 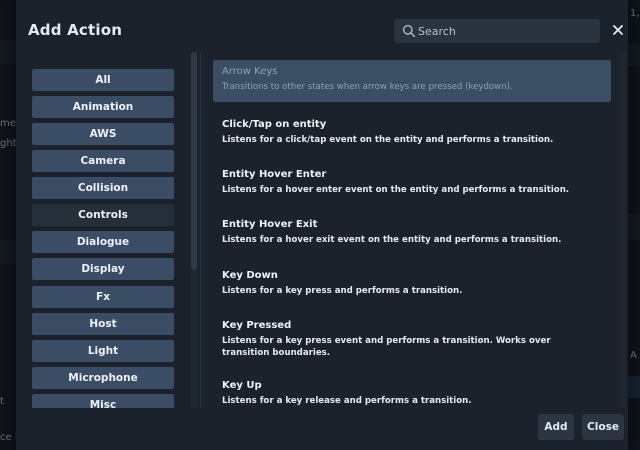 I want to click on action-title: Arrow Keys, so click(x=250, y=71).